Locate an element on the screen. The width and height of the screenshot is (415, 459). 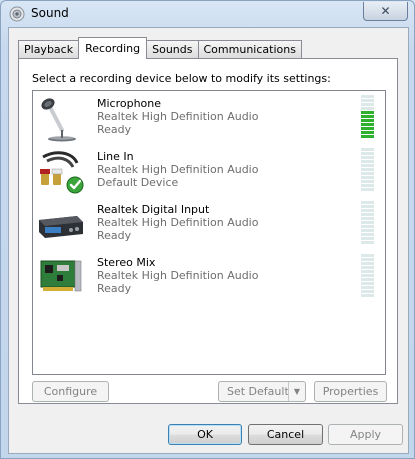
tab-strip: Playback Recording Sounds Communications is located at coordinates (160, 48).